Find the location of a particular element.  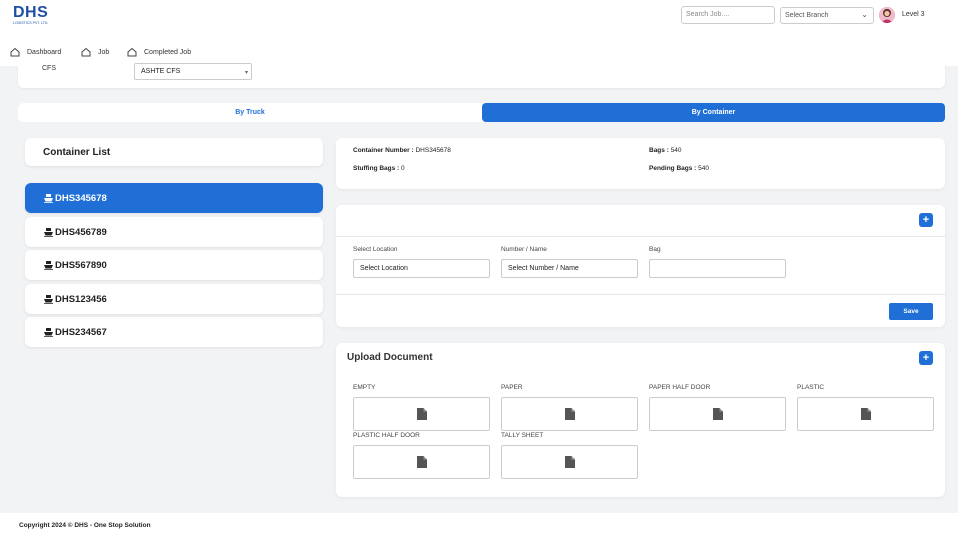

chevron-down-icon: ⌄ is located at coordinates (864, 14).